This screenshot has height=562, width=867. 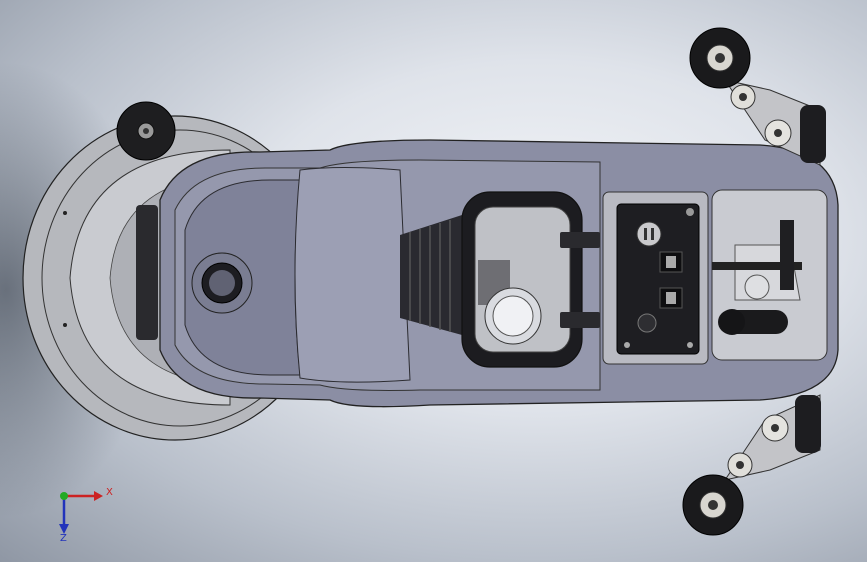 What do you see at coordinates (753, 322) in the screenshot?
I see `handle-grip` at bounding box center [753, 322].